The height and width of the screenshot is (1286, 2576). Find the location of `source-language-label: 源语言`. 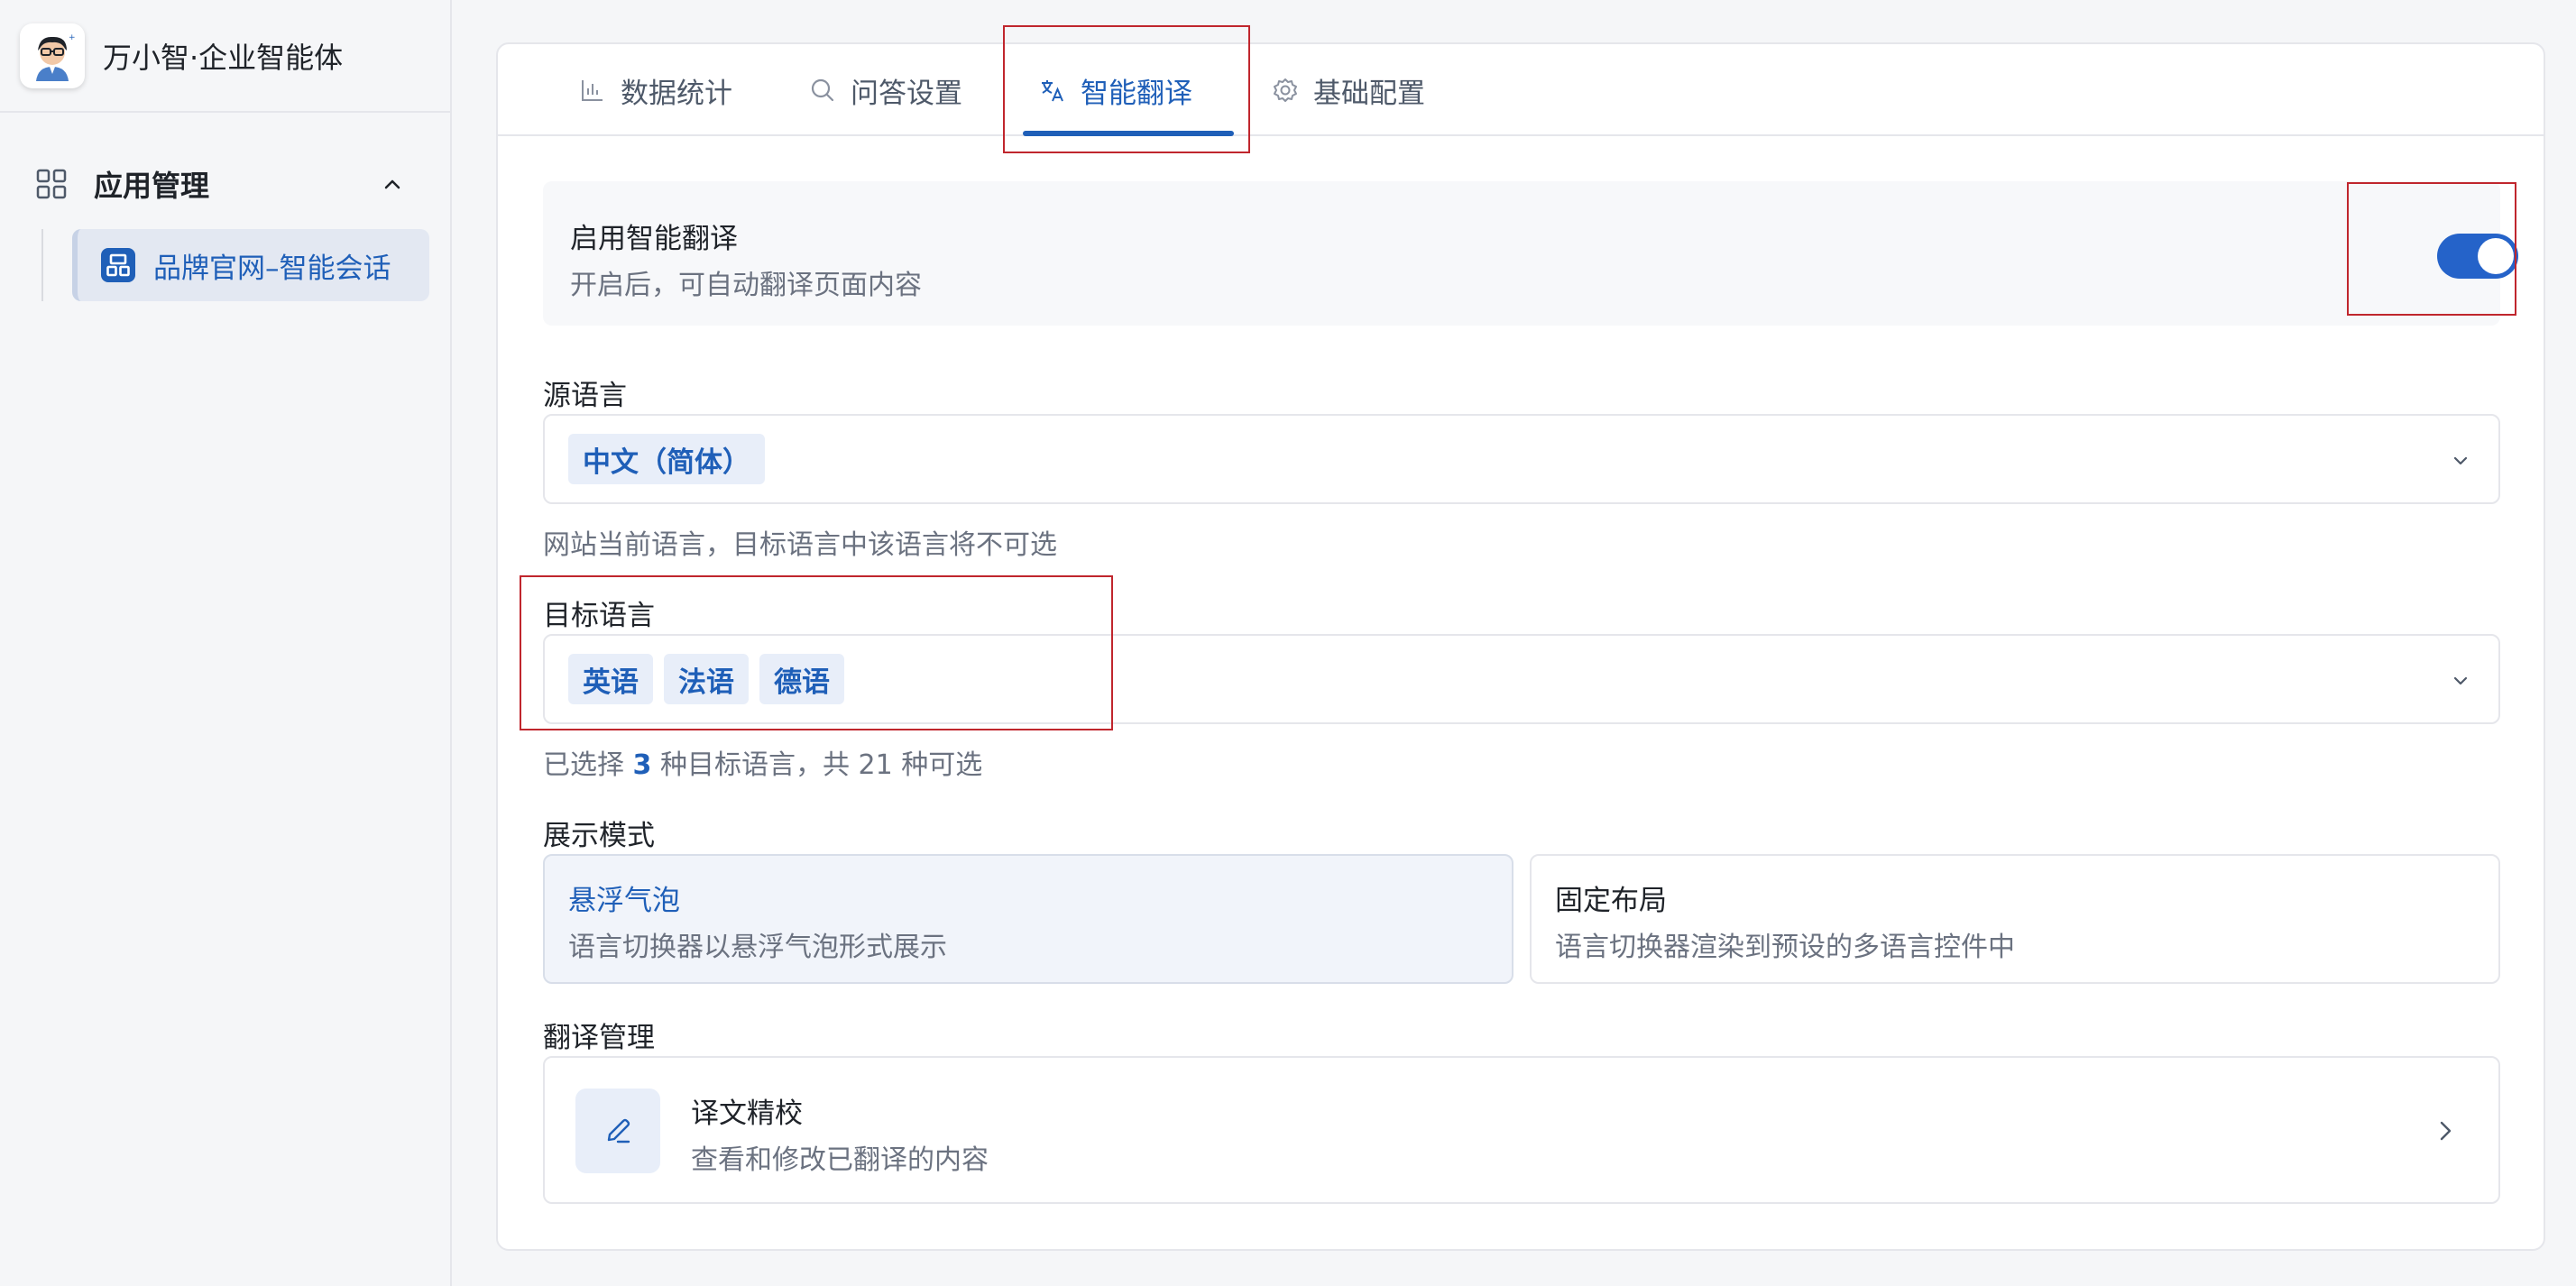

source-language-label: 源语言 is located at coordinates (585, 396).